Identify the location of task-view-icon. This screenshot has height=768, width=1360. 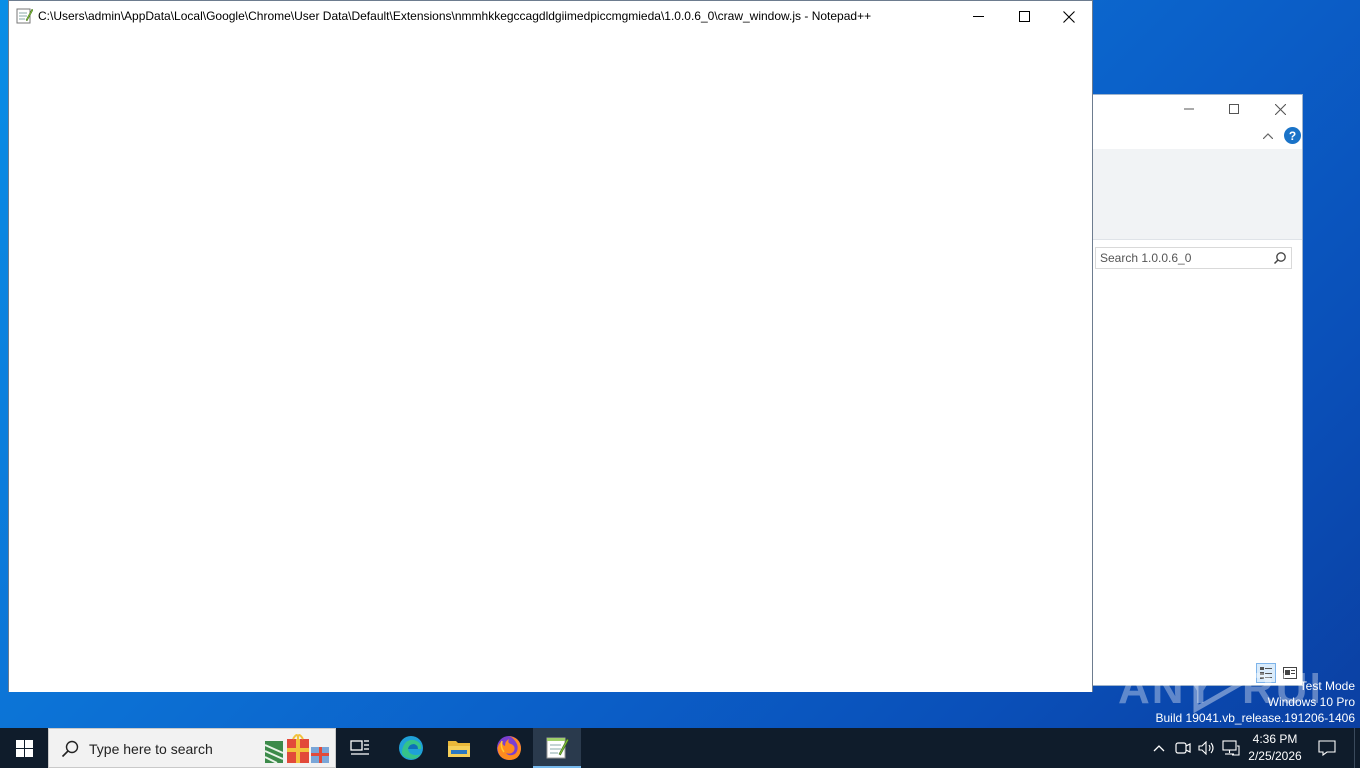
(359, 747).